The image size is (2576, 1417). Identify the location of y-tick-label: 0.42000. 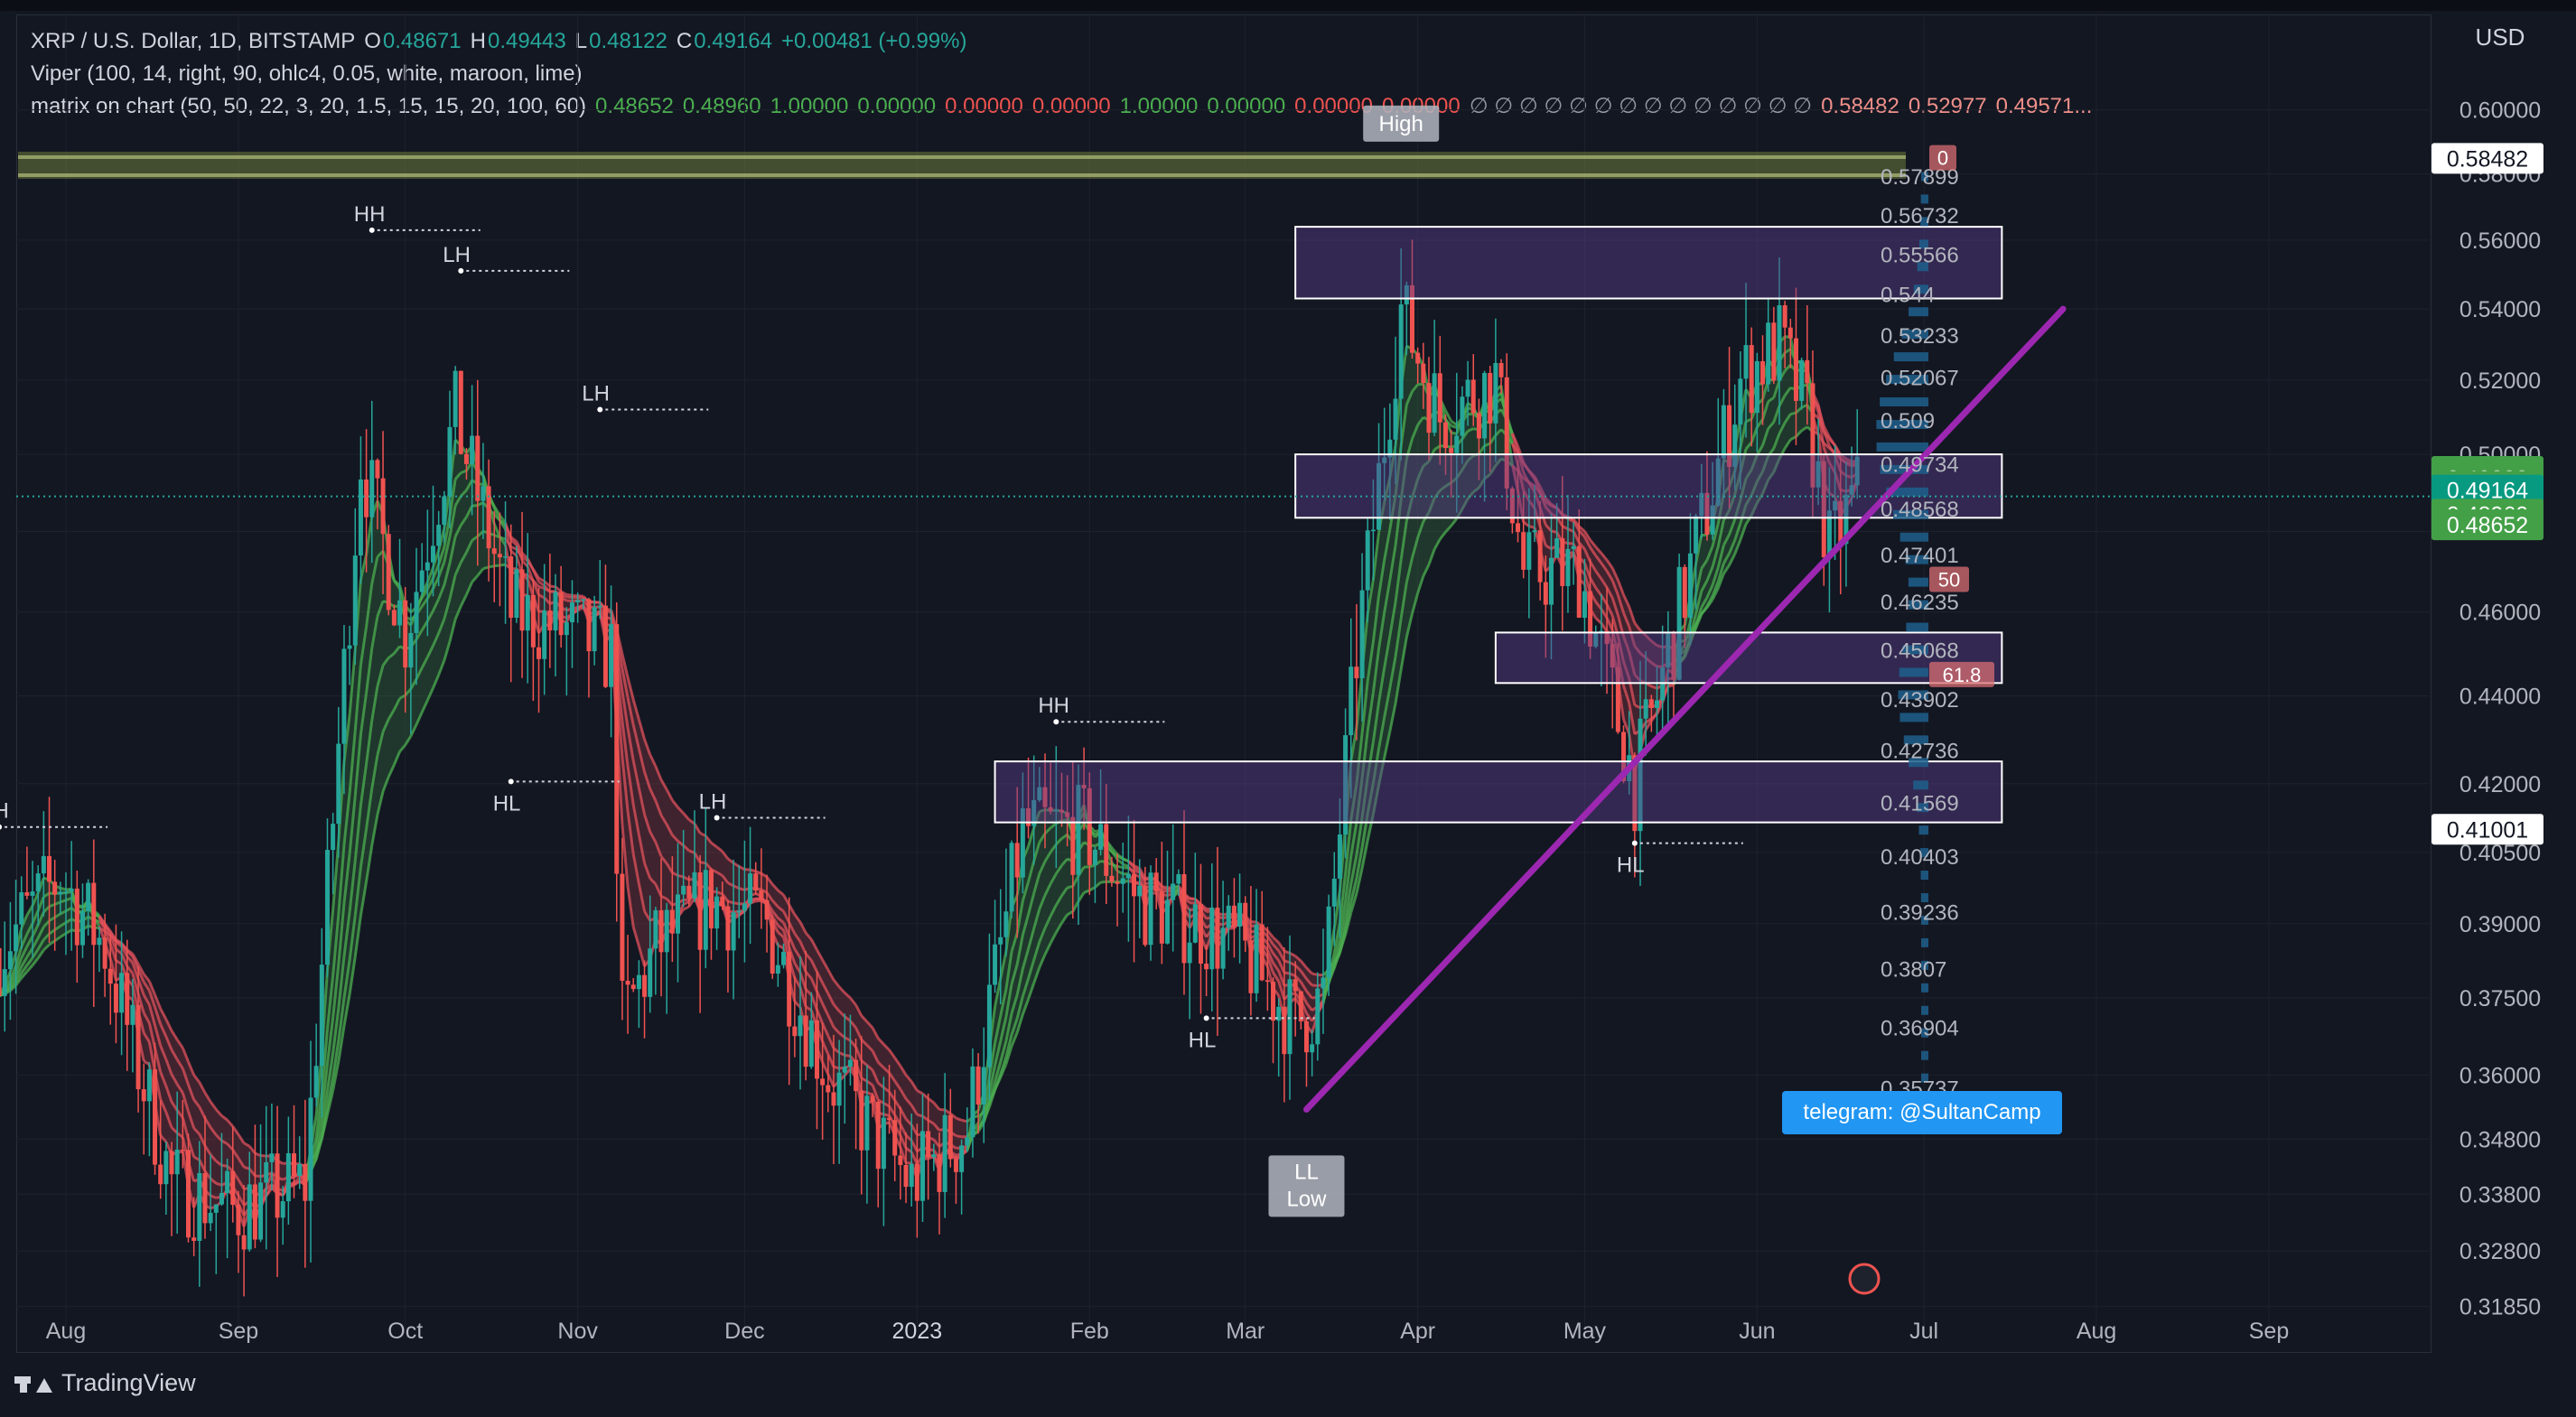
(2500, 784).